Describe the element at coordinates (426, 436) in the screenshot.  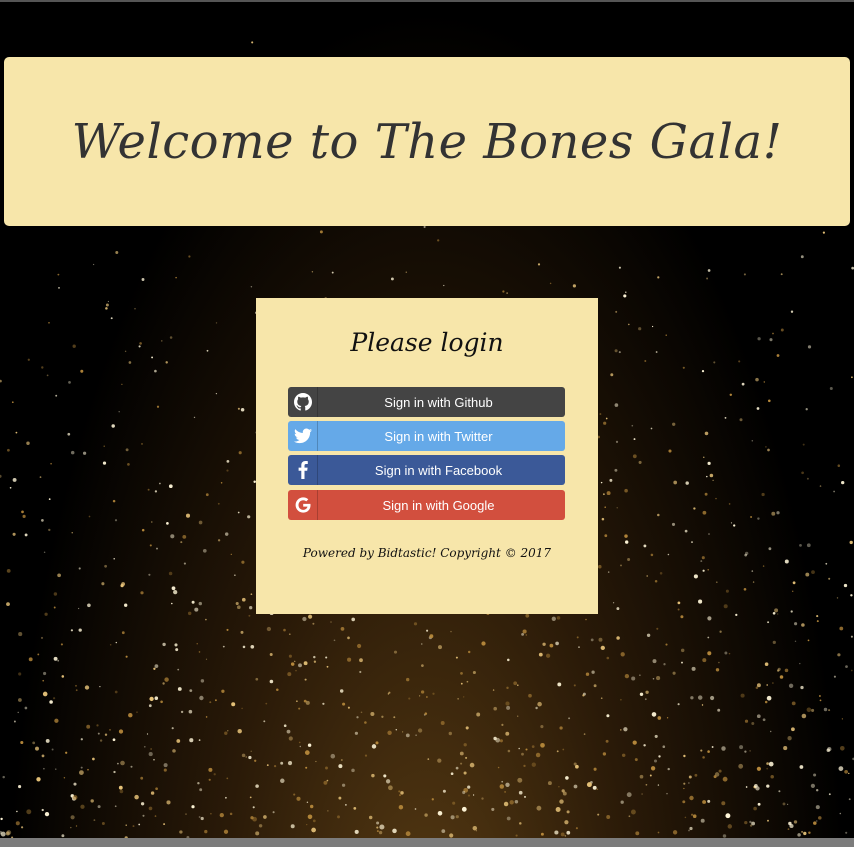
I see `twitter-signin-button: Sign in with Twitter` at that location.